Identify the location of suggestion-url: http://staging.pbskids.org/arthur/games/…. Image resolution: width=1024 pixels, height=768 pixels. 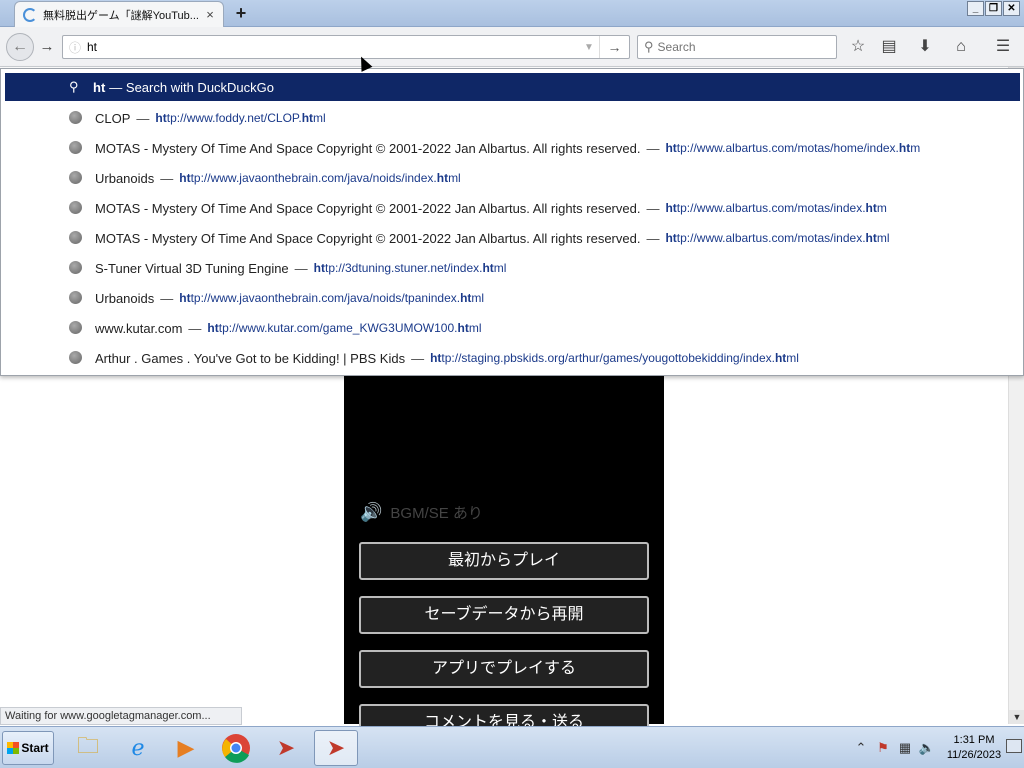
(614, 358).